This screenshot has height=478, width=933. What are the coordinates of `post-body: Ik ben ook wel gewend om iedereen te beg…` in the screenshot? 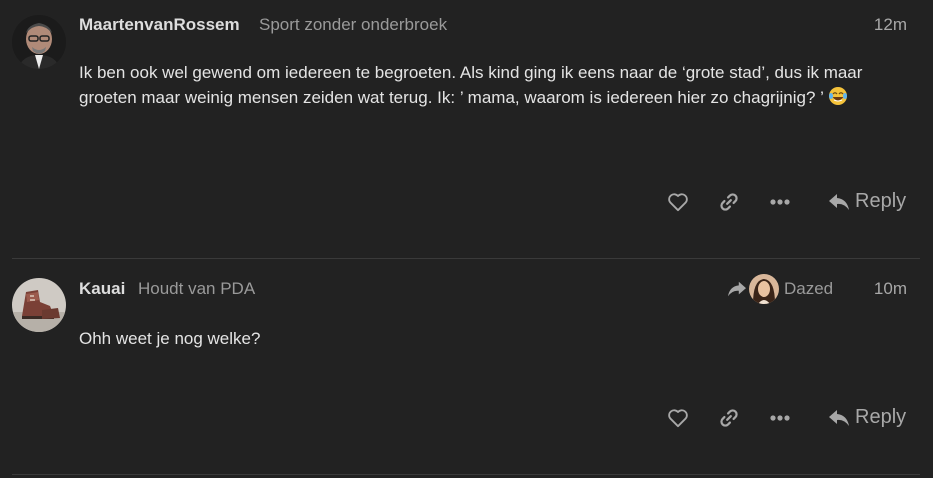 It's located at (499, 85).